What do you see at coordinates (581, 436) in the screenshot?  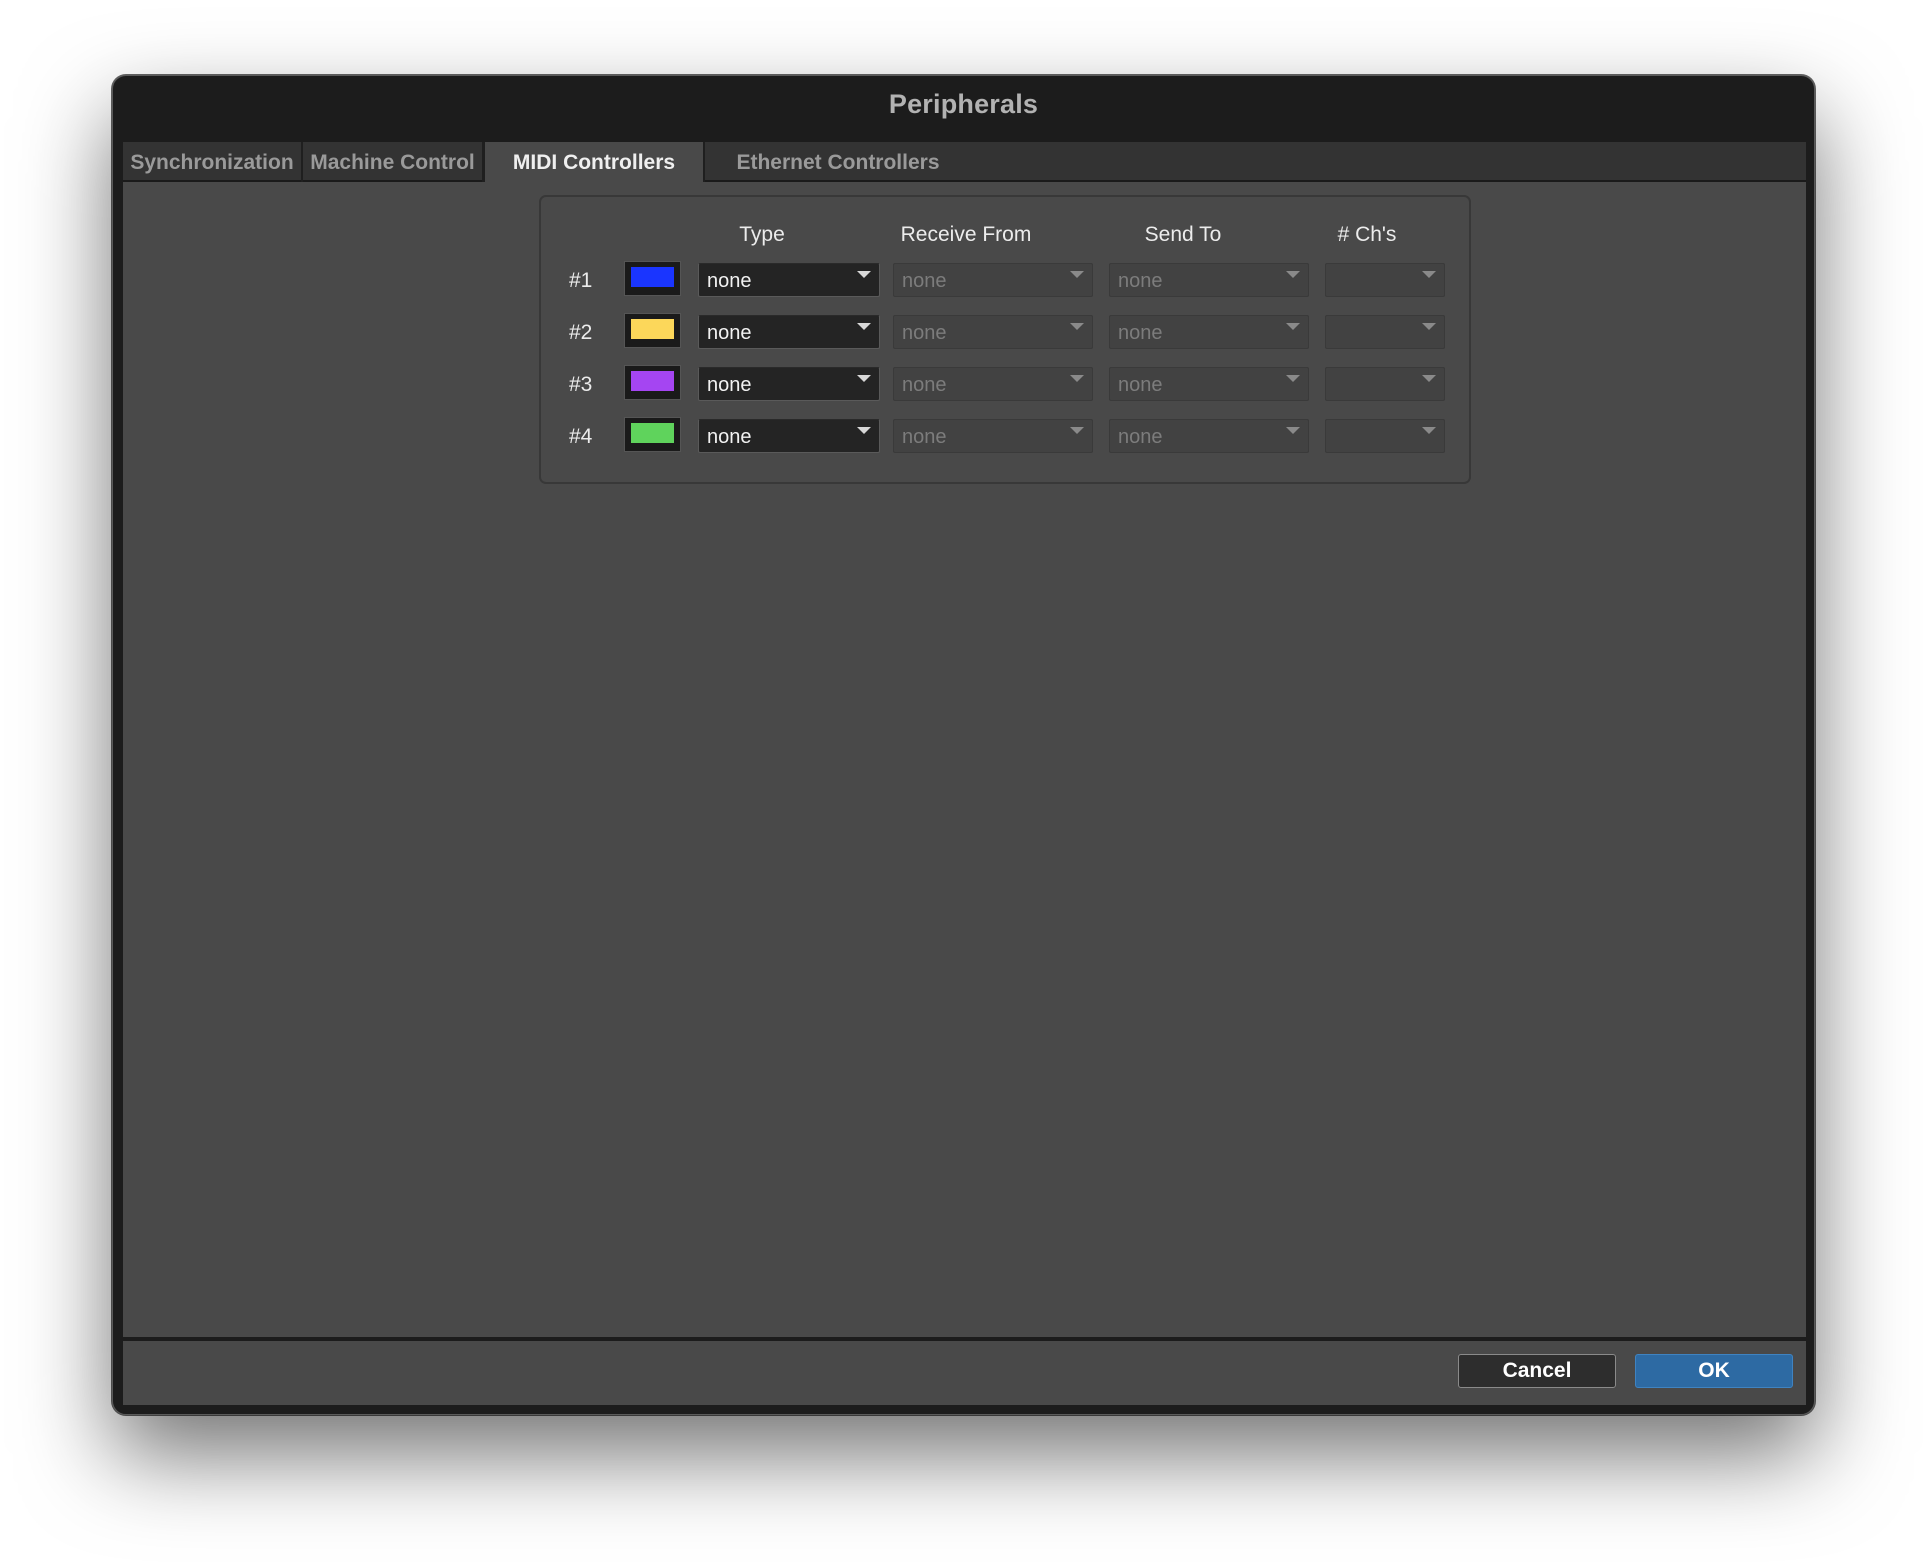 I see `row-label: #4` at bounding box center [581, 436].